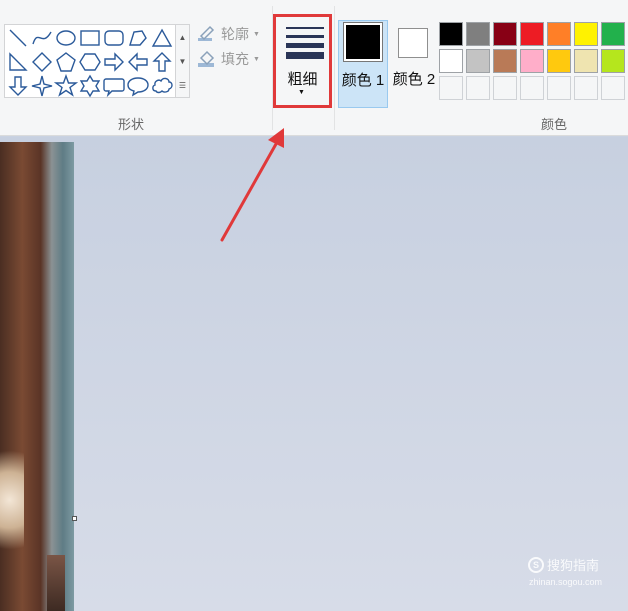  I want to click on sogou-logo-icon: S, so click(536, 564).